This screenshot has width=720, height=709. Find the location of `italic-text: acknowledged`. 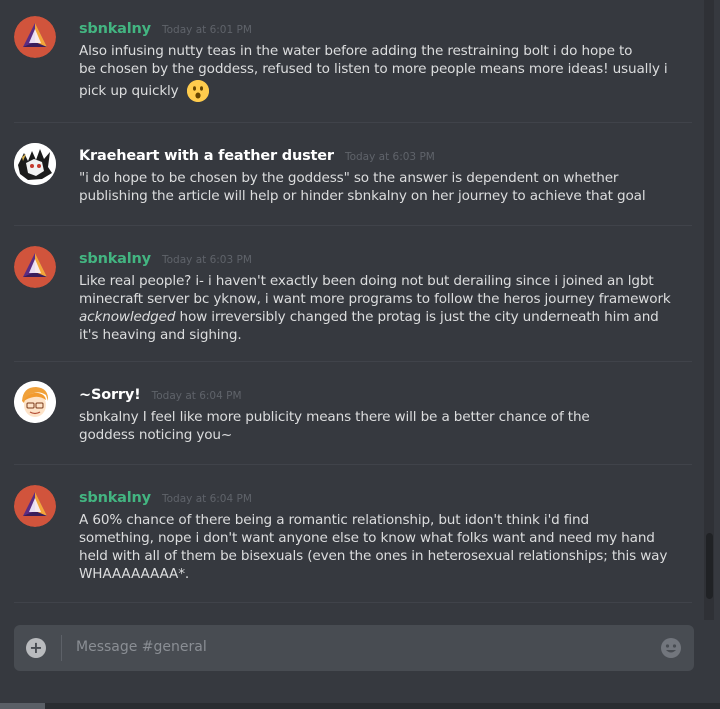

italic-text: acknowledged is located at coordinates (127, 317).